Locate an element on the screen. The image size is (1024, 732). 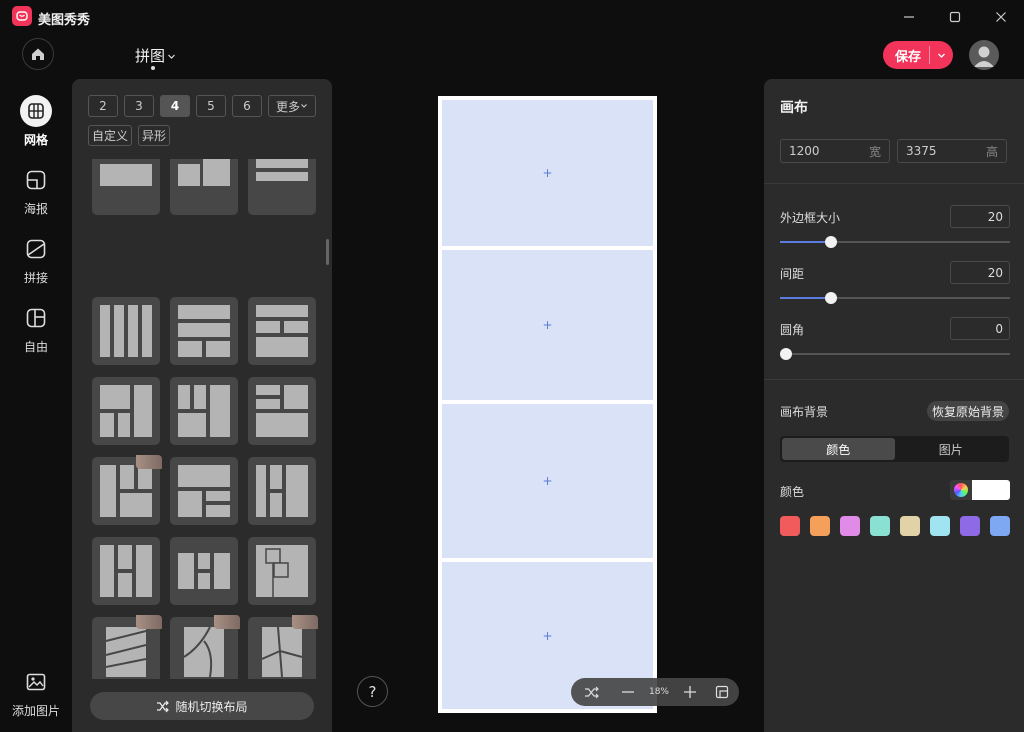
add-image-button: 添加图片 is located at coordinates (36, 692).